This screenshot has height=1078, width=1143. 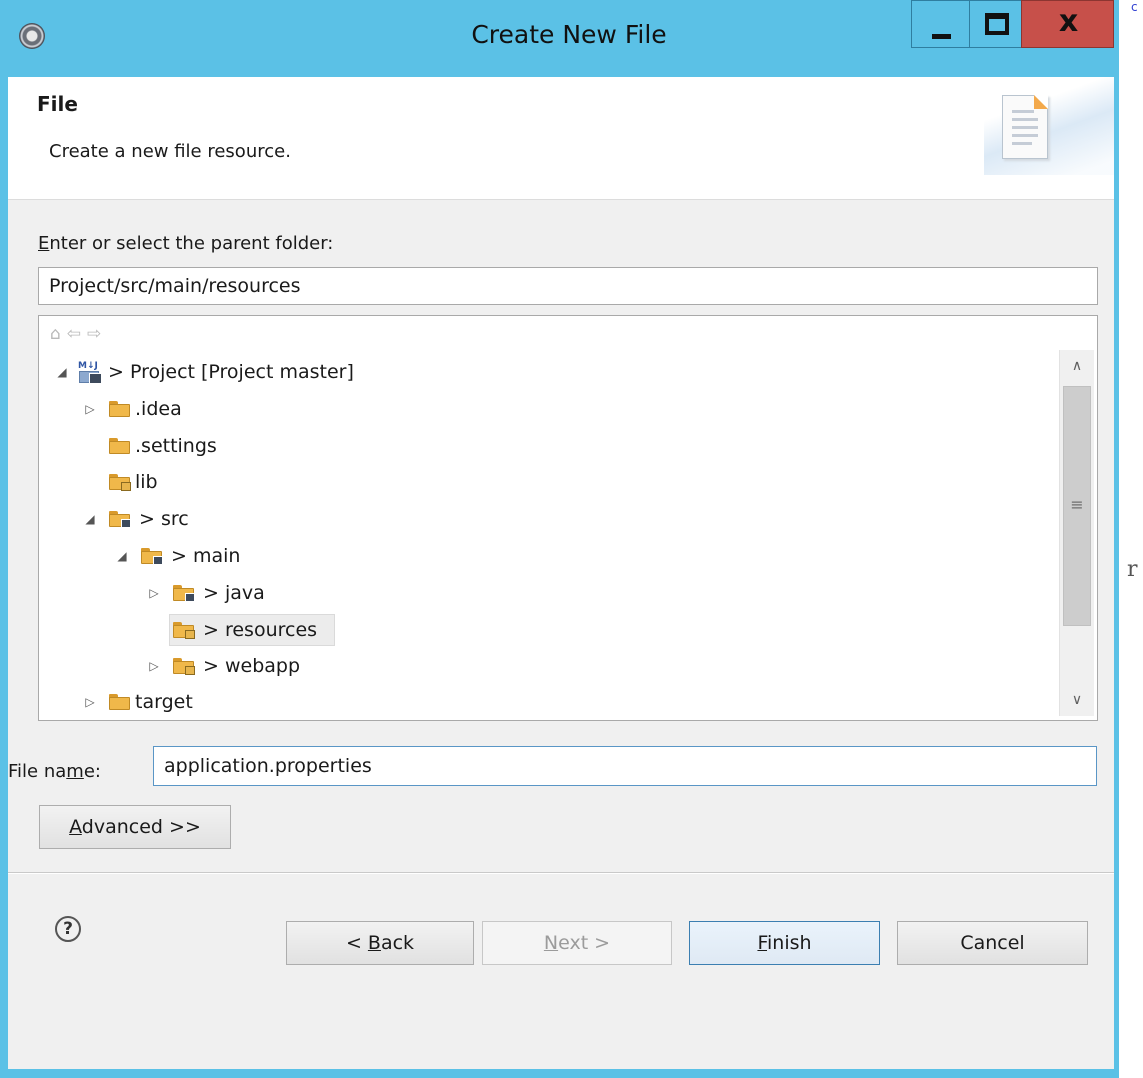 I want to click on scroll-thumb: ≡, so click(x=1077, y=506).